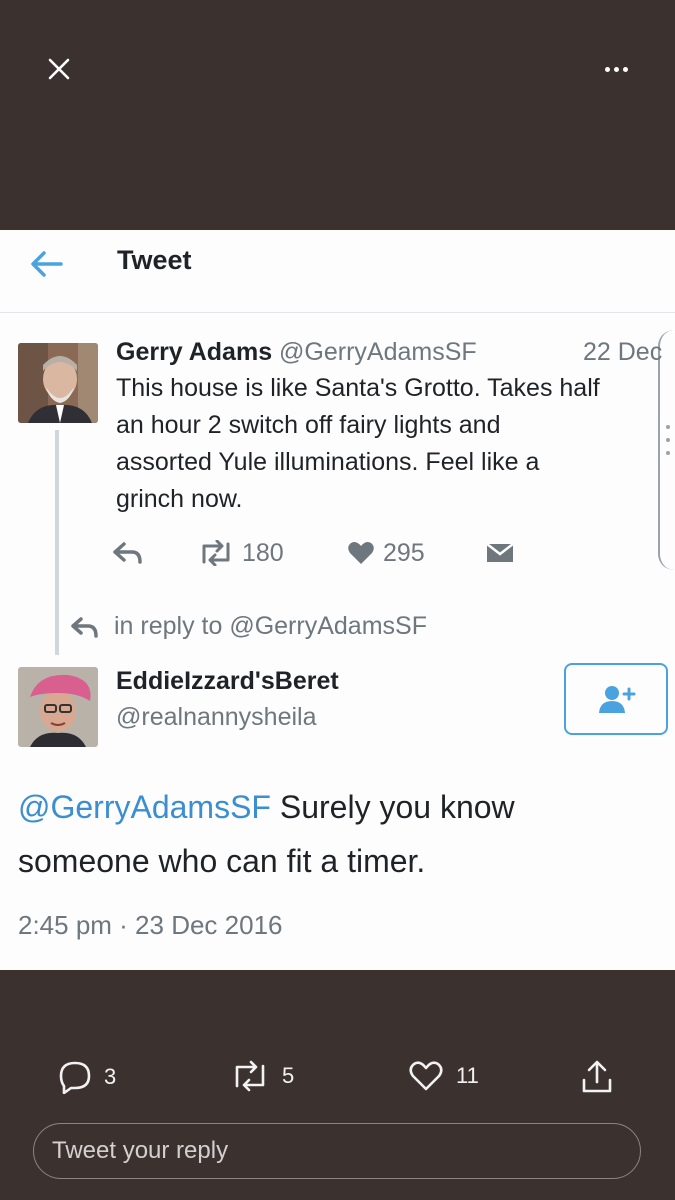 The height and width of the screenshot is (1200, 675). I want to click on more-icon, so click(607, 69).